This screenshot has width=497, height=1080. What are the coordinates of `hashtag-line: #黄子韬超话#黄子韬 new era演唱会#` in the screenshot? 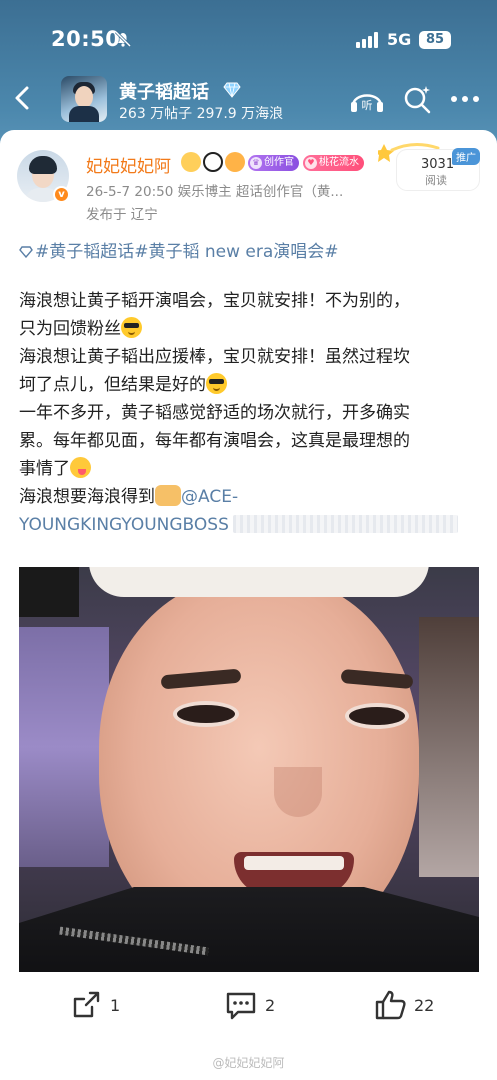 It's located at (179, 249).